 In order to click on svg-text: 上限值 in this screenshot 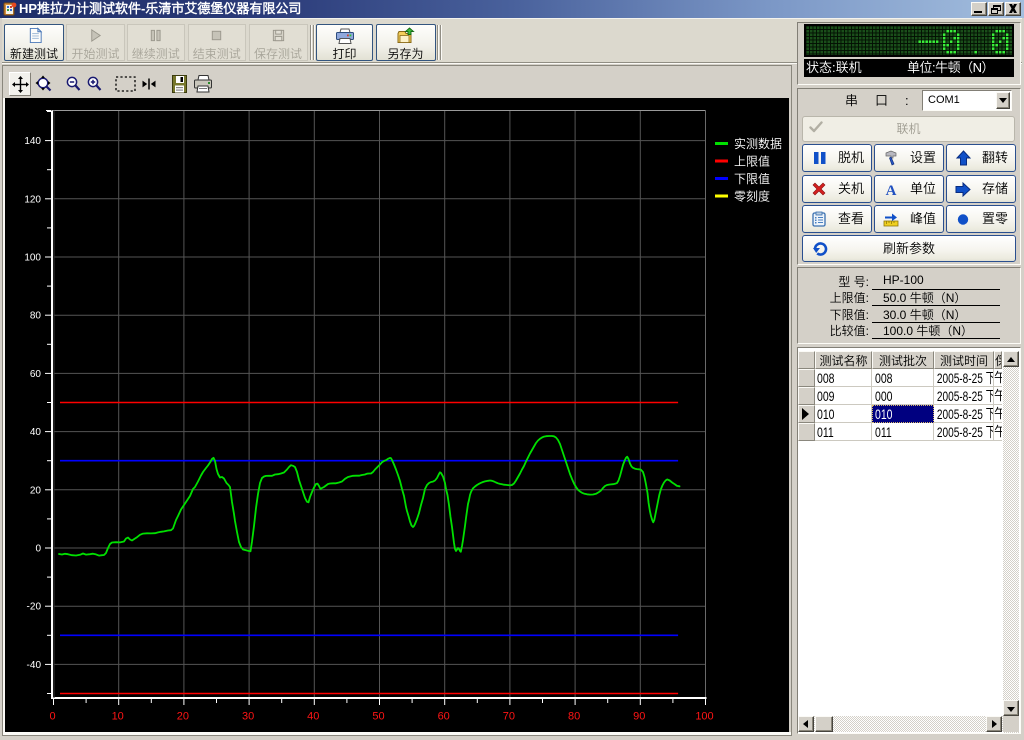, I will do `click(752, 162)`.